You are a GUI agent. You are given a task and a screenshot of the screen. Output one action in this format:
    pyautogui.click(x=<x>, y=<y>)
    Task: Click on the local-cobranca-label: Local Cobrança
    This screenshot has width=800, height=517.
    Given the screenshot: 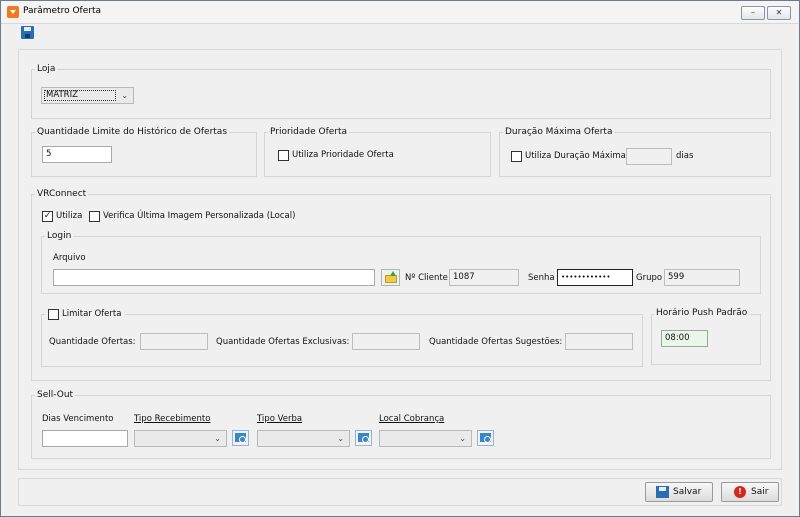 What is the action you would take?
    pyautogui.click(x=412, y=419)
    